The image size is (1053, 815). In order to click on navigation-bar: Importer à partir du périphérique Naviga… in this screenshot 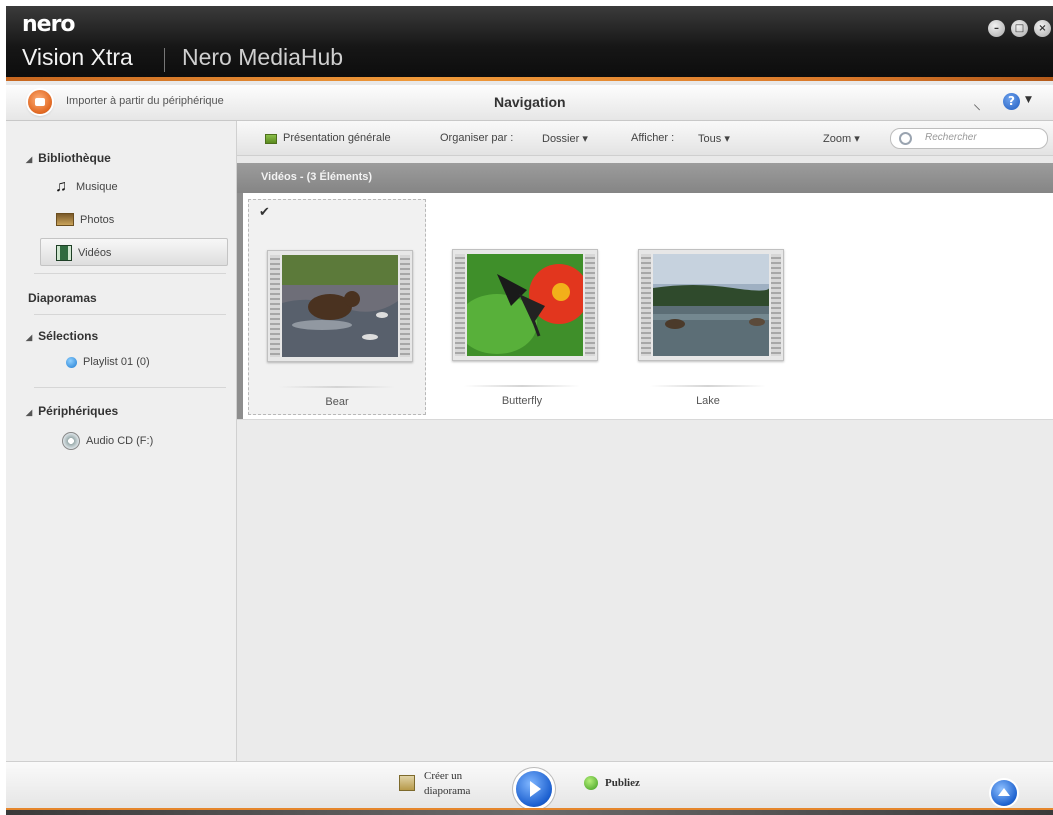, I will do `click(529, 103)`.